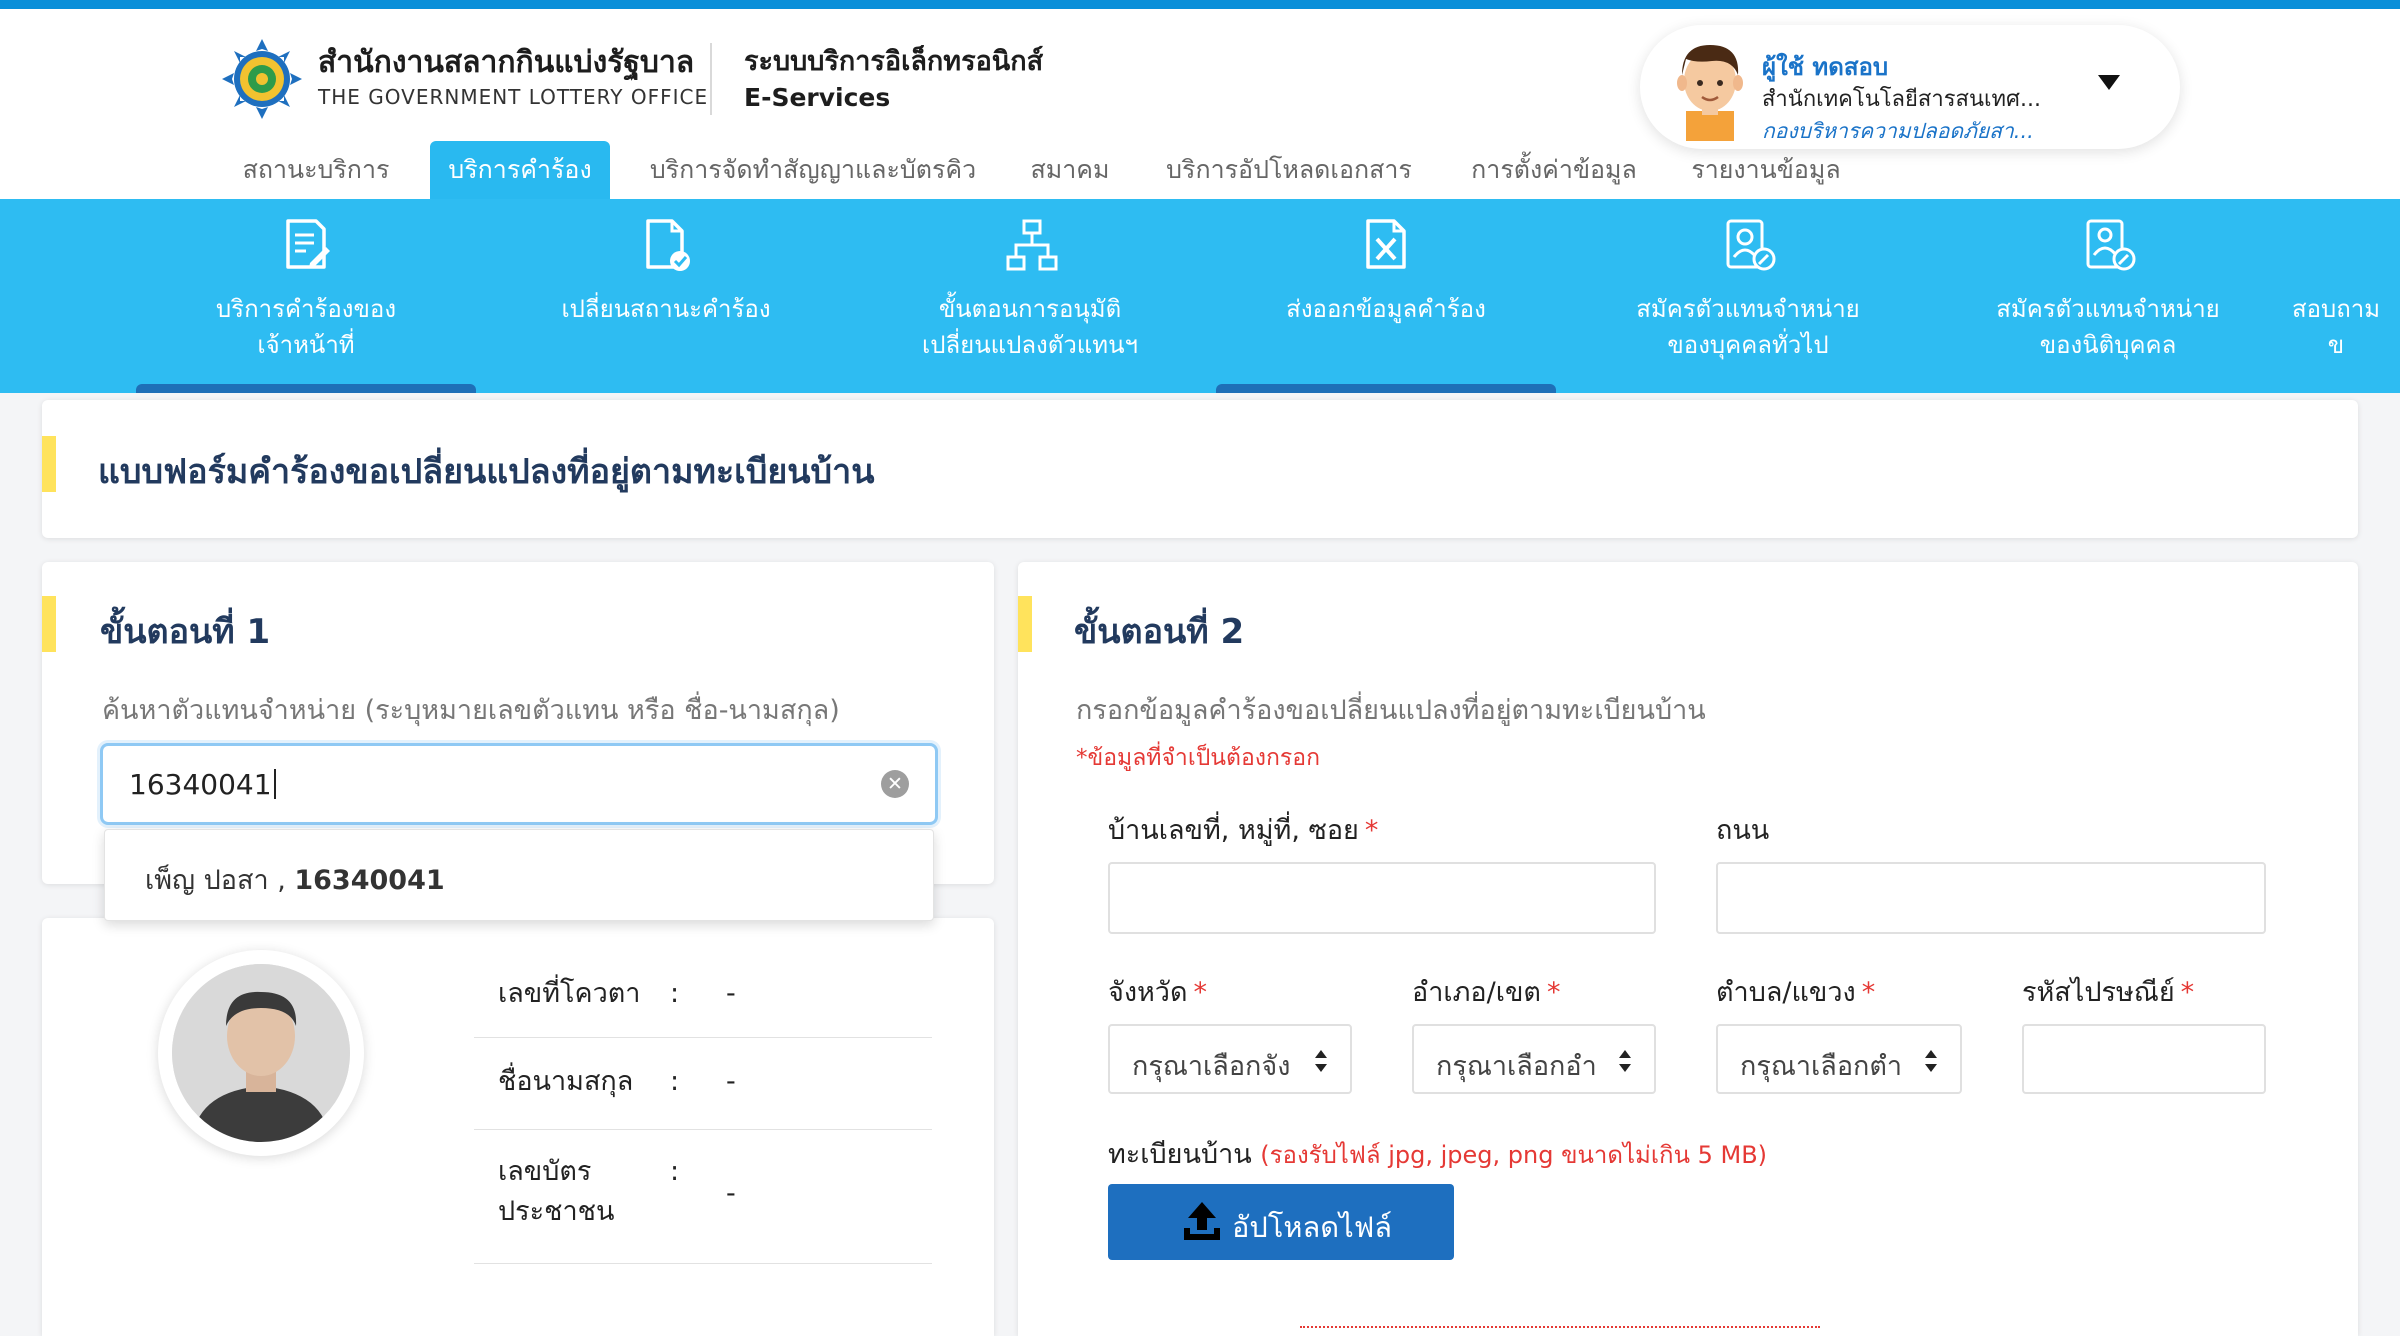 Image resolution: width=2400 pixels, height=1336 pixels. Describe the element at coordinates (49, 624) in the screenshot. I see `step1-accent-bar` at that location.